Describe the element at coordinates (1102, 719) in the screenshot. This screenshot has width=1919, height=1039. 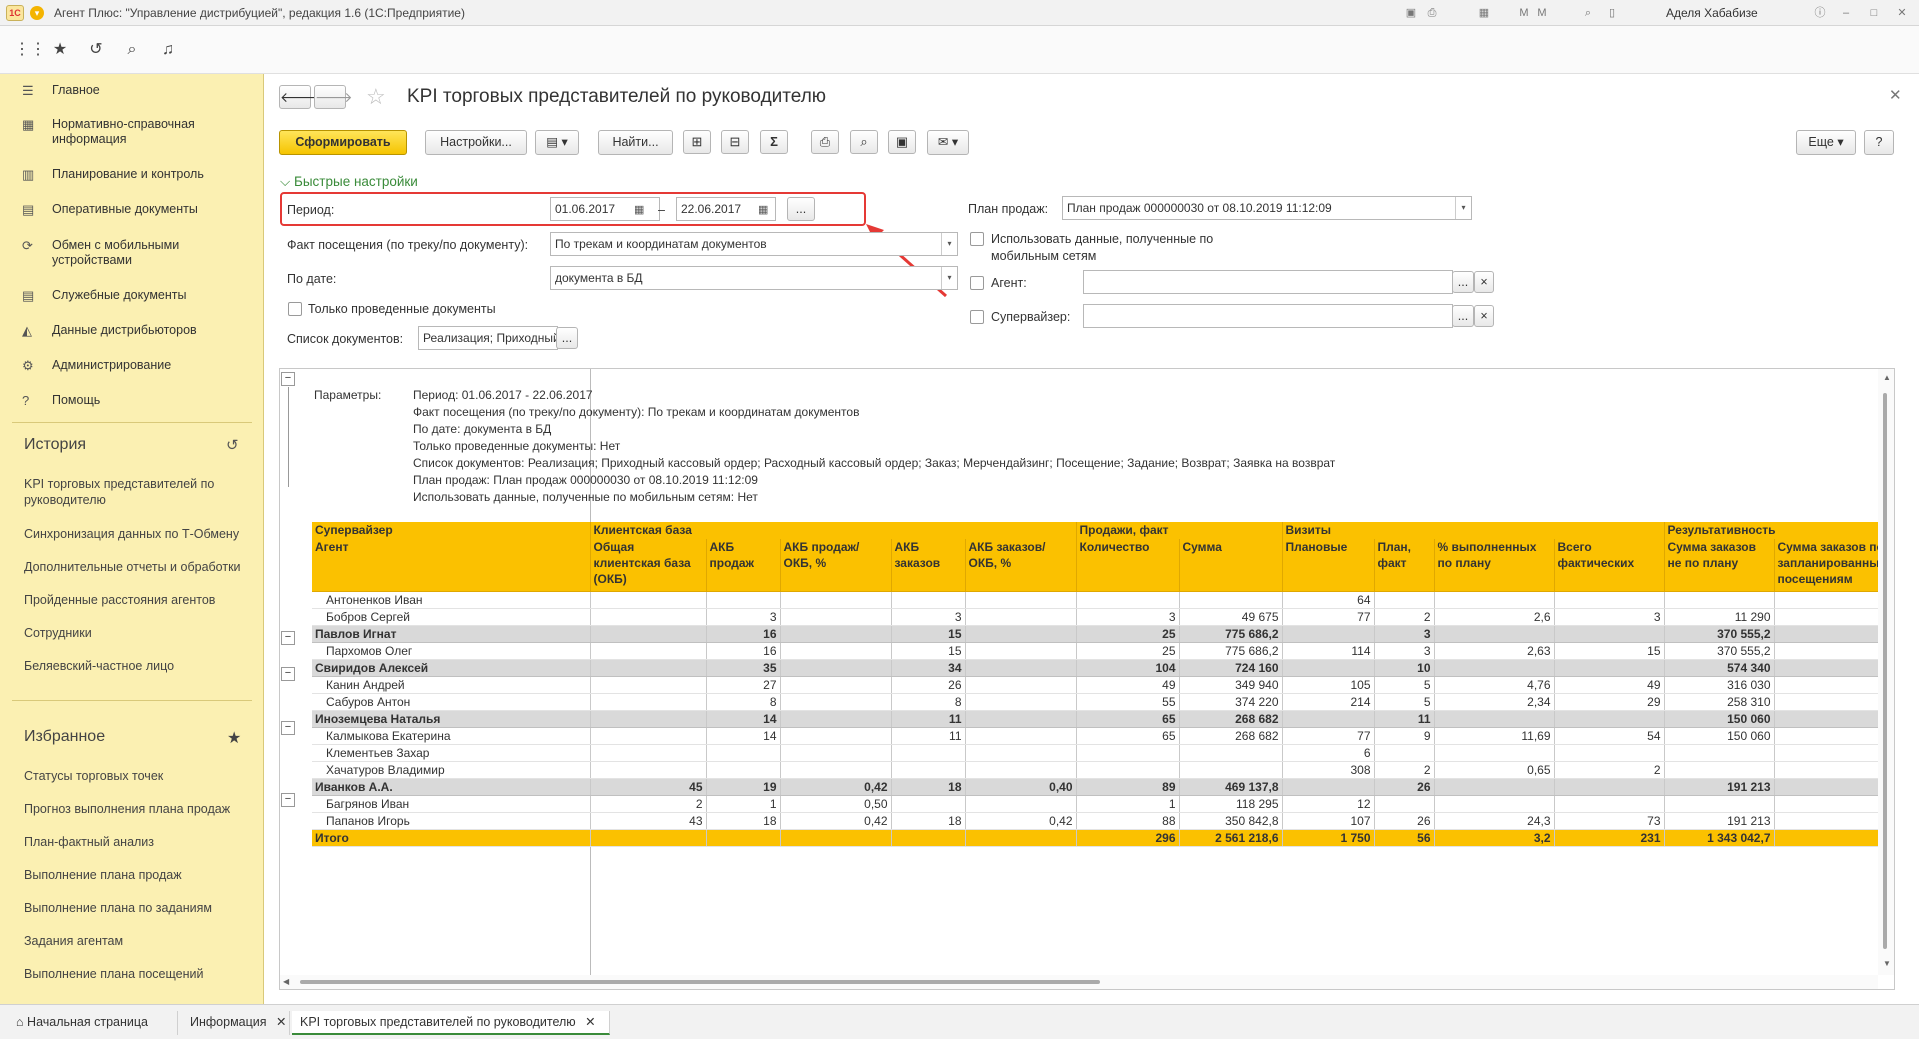
I see `group-row: Иноземцева Наталья 14 11 65 268 682 11 150 060` at that location.